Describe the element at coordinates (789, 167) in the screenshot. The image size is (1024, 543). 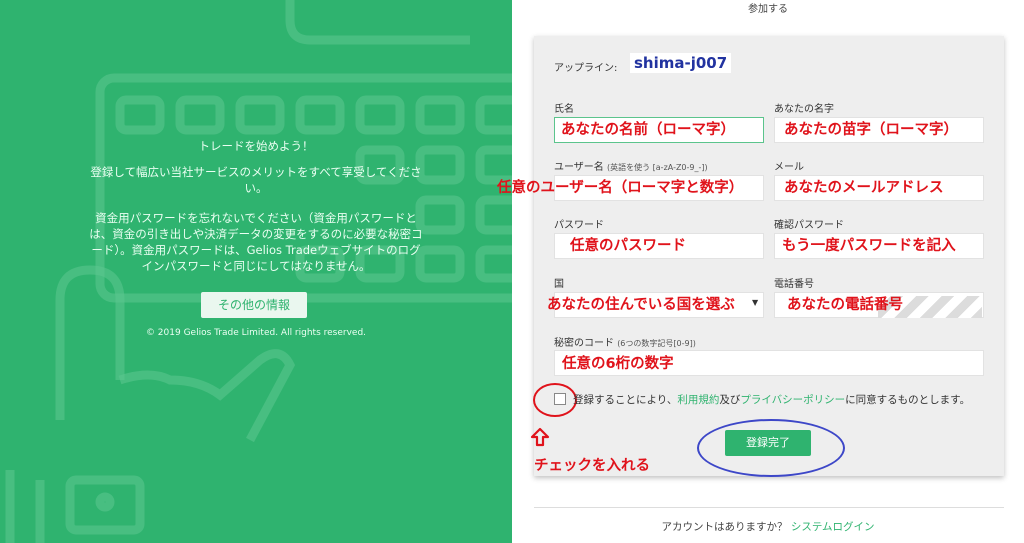
I see `email-label: メール` at that location.